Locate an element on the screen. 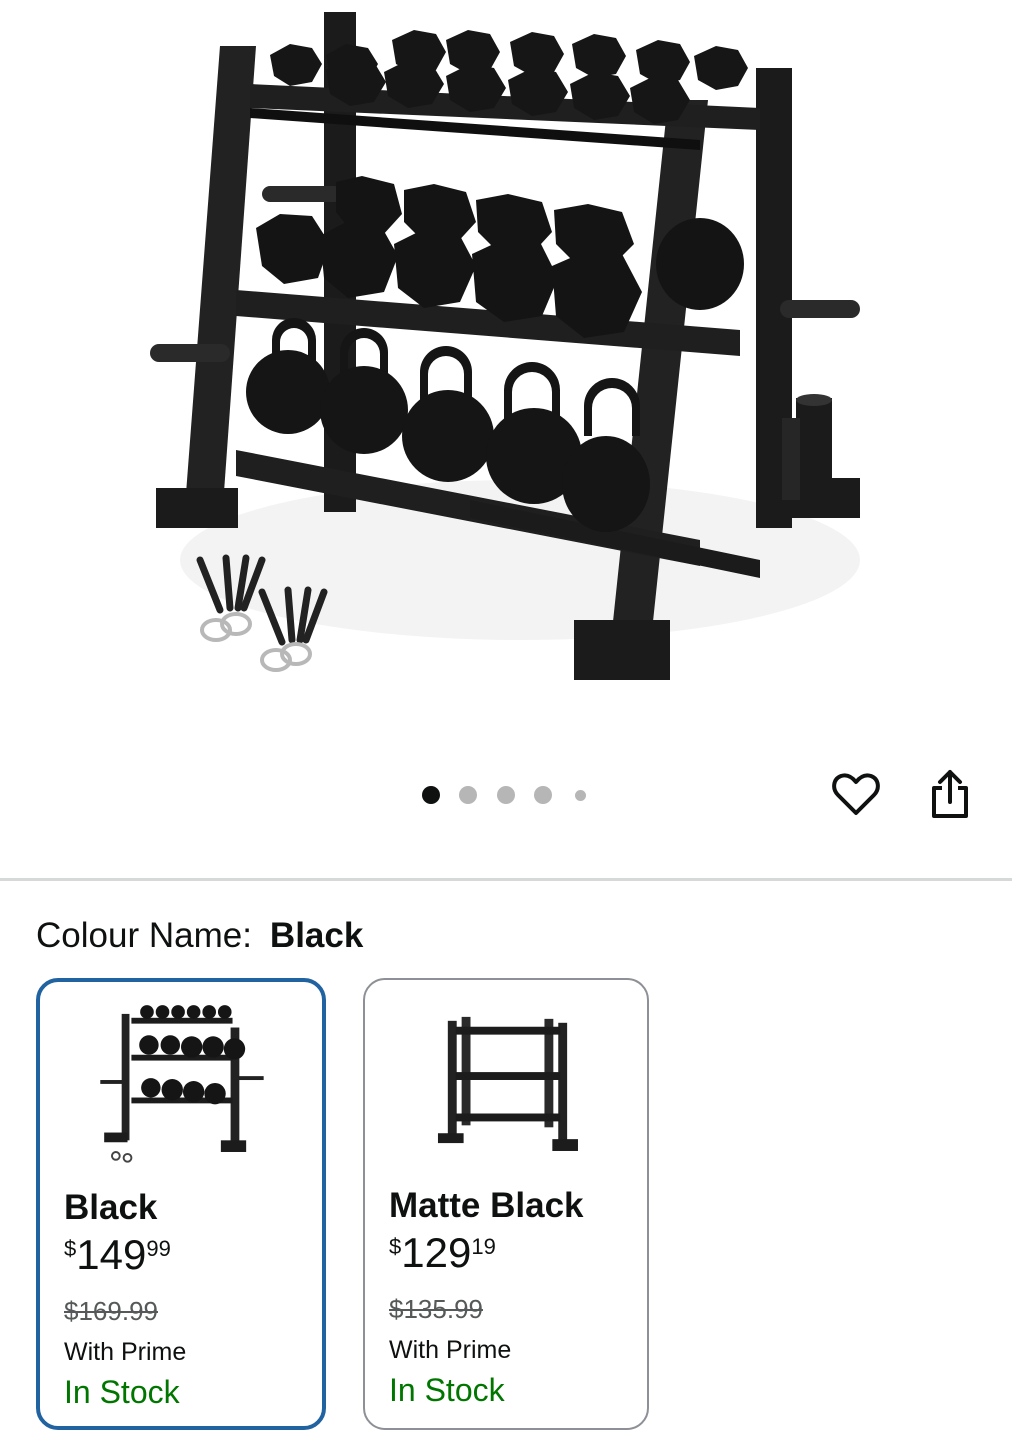 The width and height of the screenshot is (1012, 1440). list-price: $169.99 is located at coordinates (111, 1311).